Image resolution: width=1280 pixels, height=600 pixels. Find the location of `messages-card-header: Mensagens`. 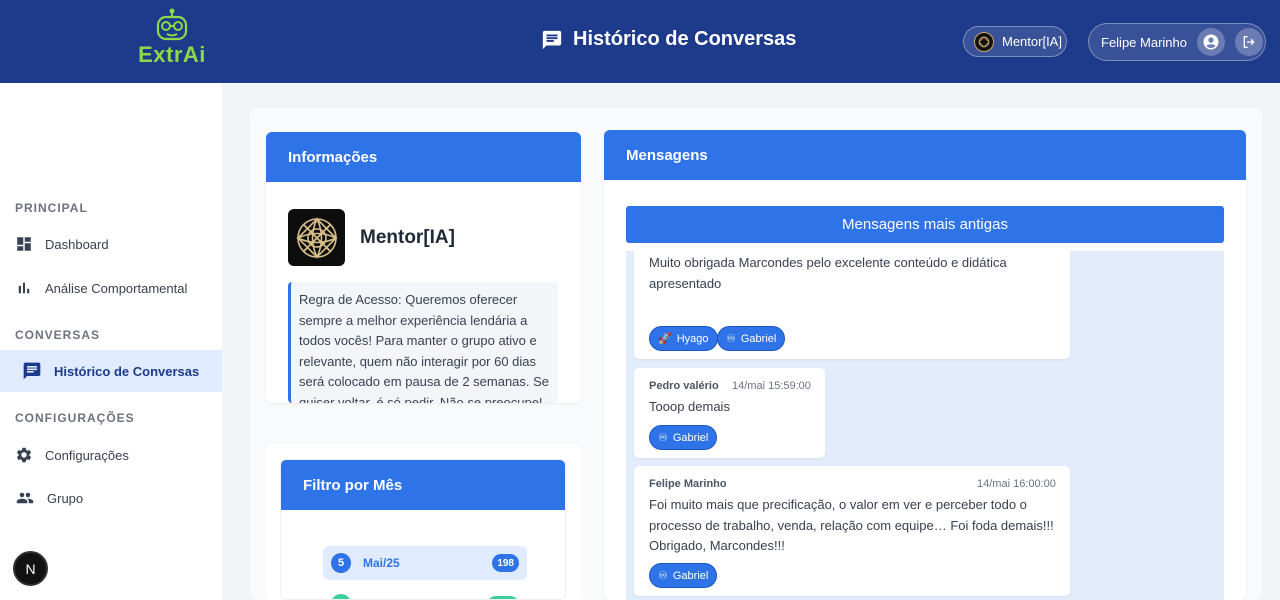

messages-card-header: Mensagens is located at coordinates (925, 155).